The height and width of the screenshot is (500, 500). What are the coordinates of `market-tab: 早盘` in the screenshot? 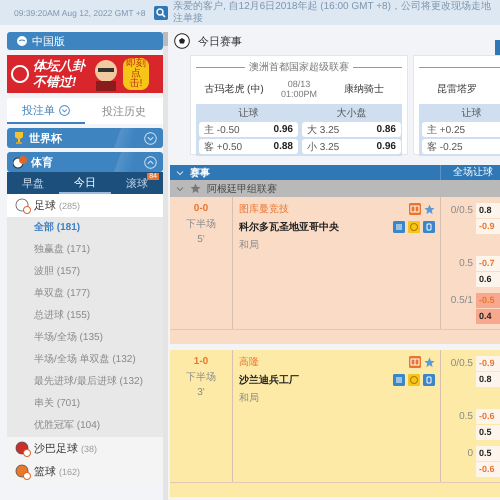 It's located at (33, 183).